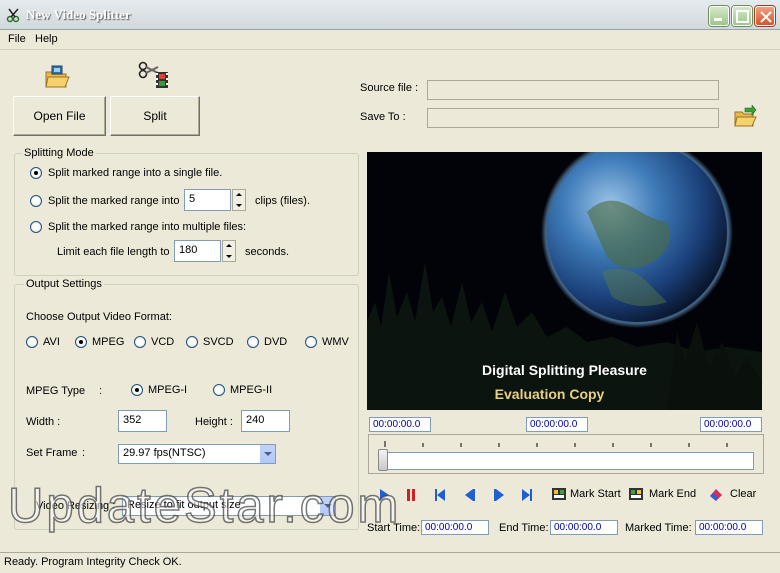 The width and height of the screenshot is (780, 573). I want to click on marked-time-label: Marked Time:, so click(658, 528).